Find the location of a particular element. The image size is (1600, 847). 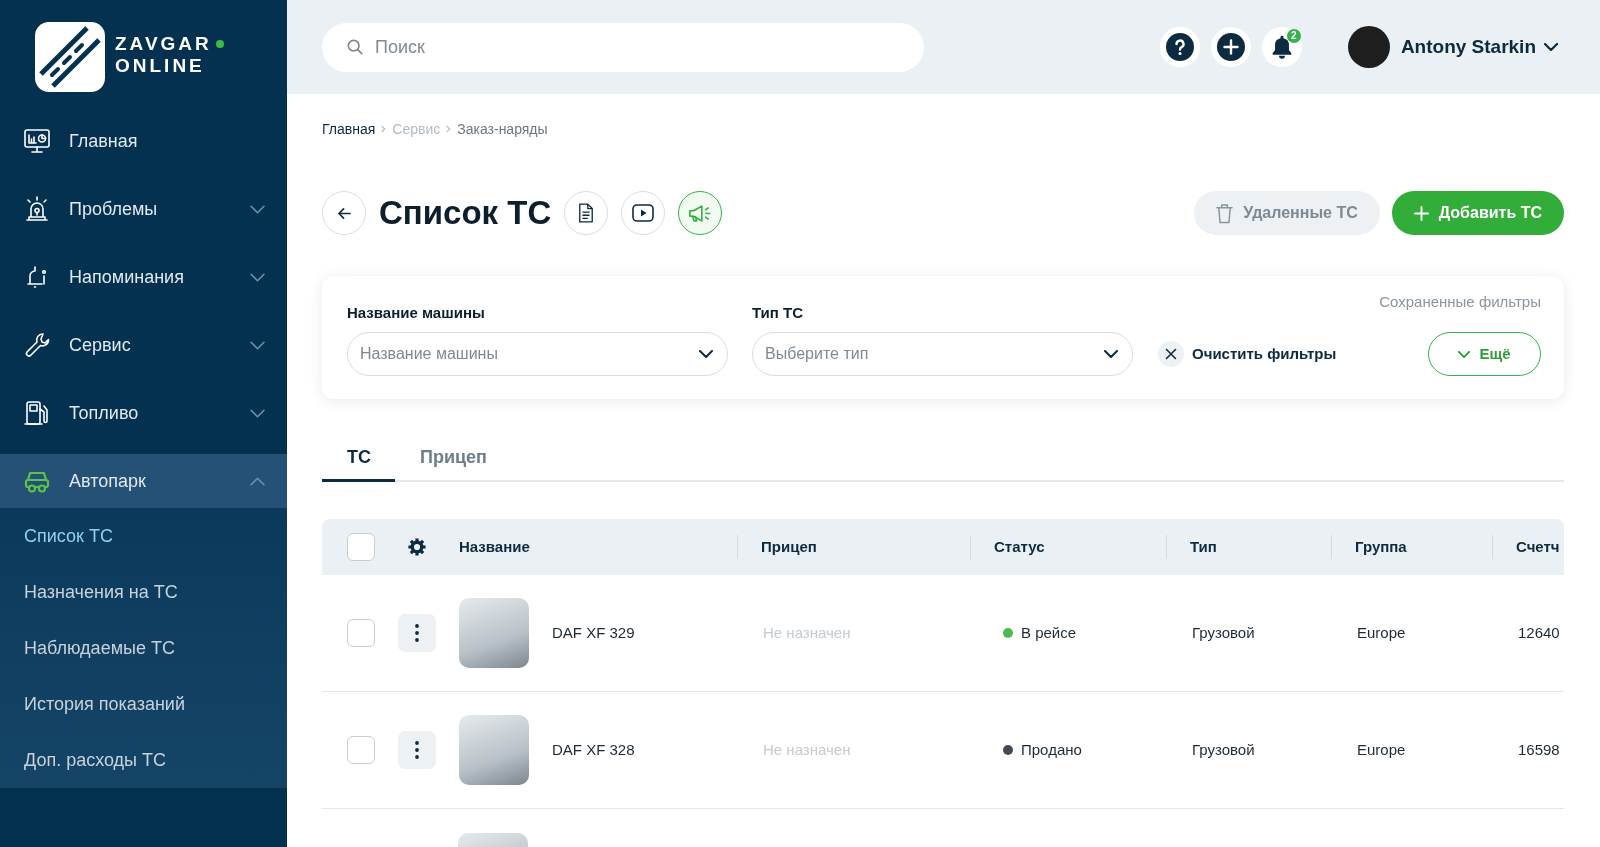

sidebar-item: Сервис is located at coordinates (143, 345).